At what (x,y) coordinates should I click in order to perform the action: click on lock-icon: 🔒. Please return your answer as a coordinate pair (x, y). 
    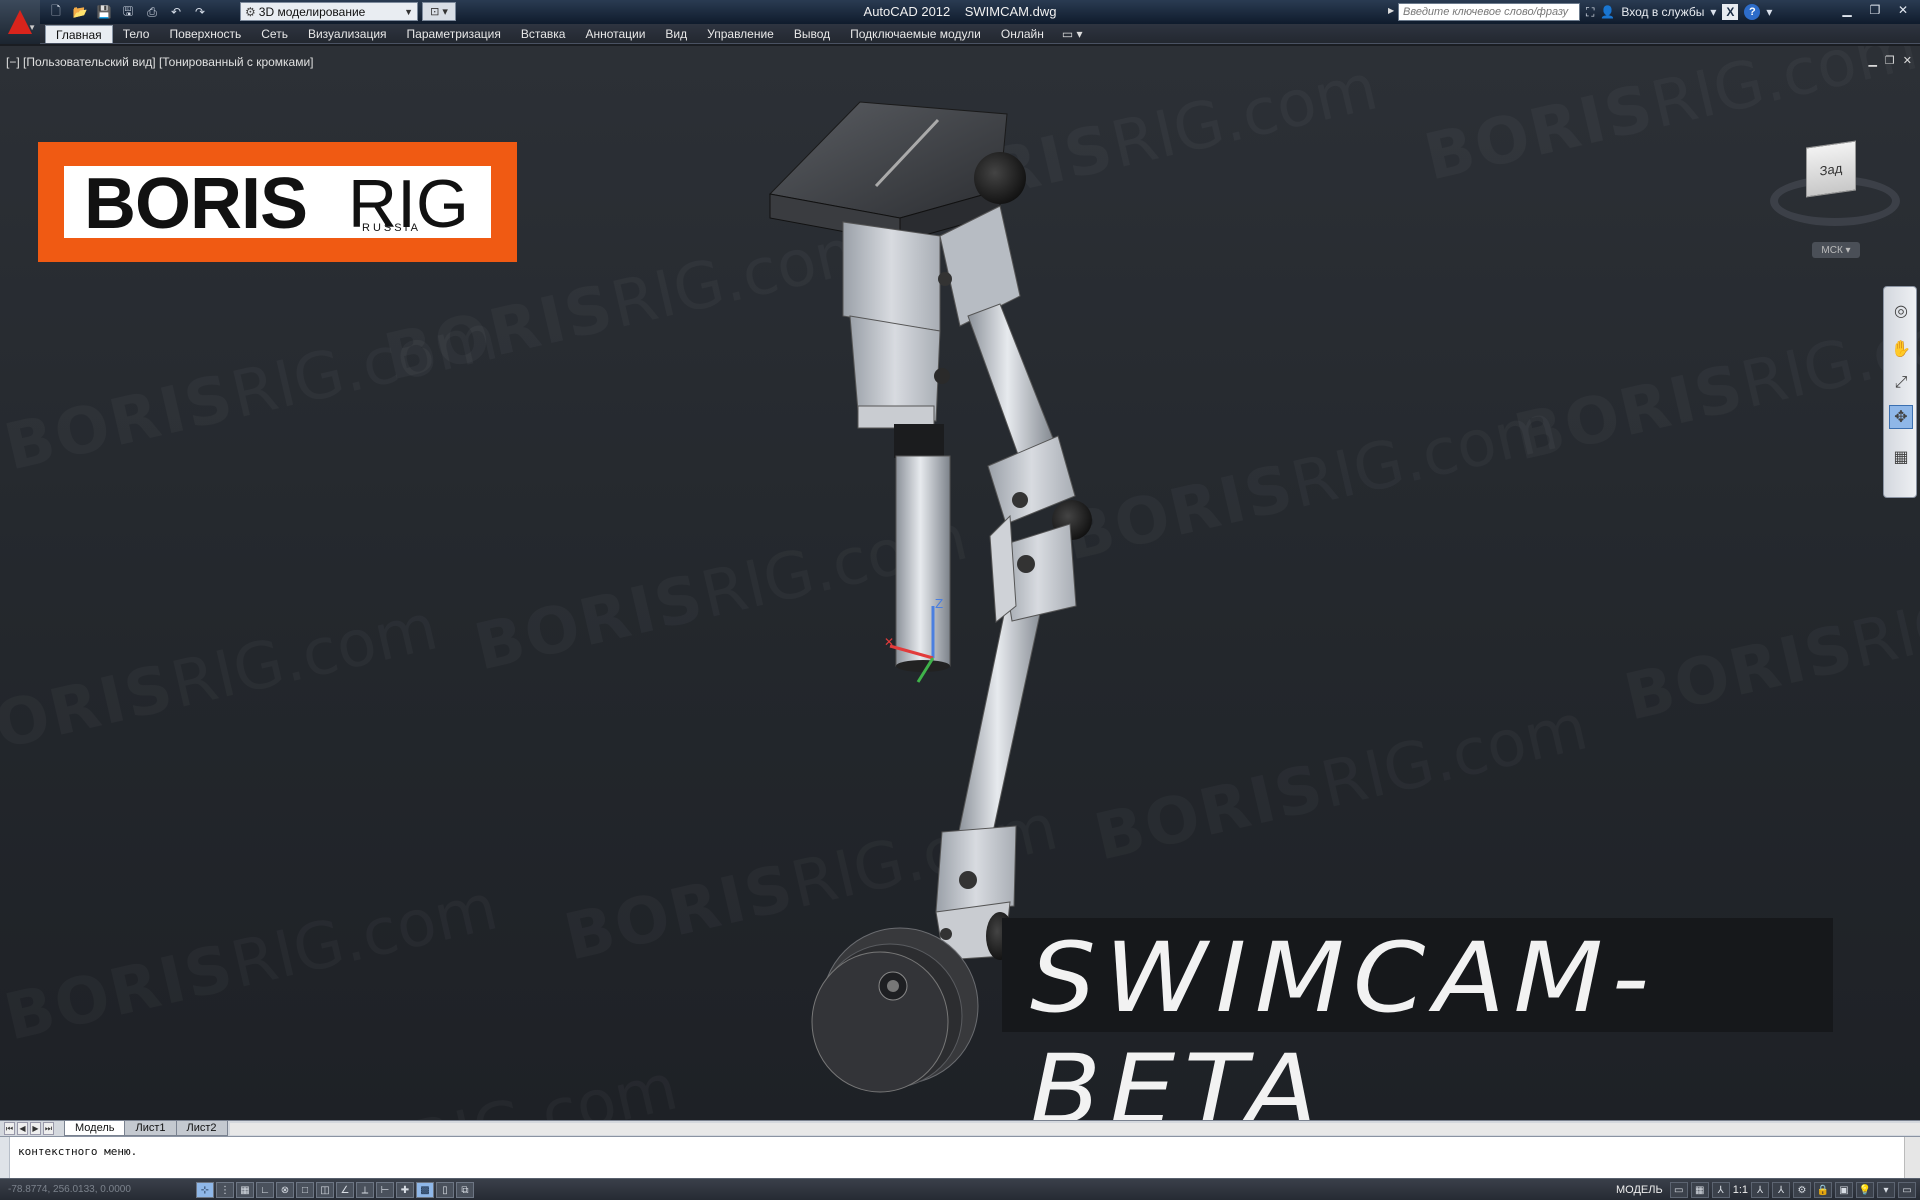
    Looking at the image, I should click on (1823, 1190).